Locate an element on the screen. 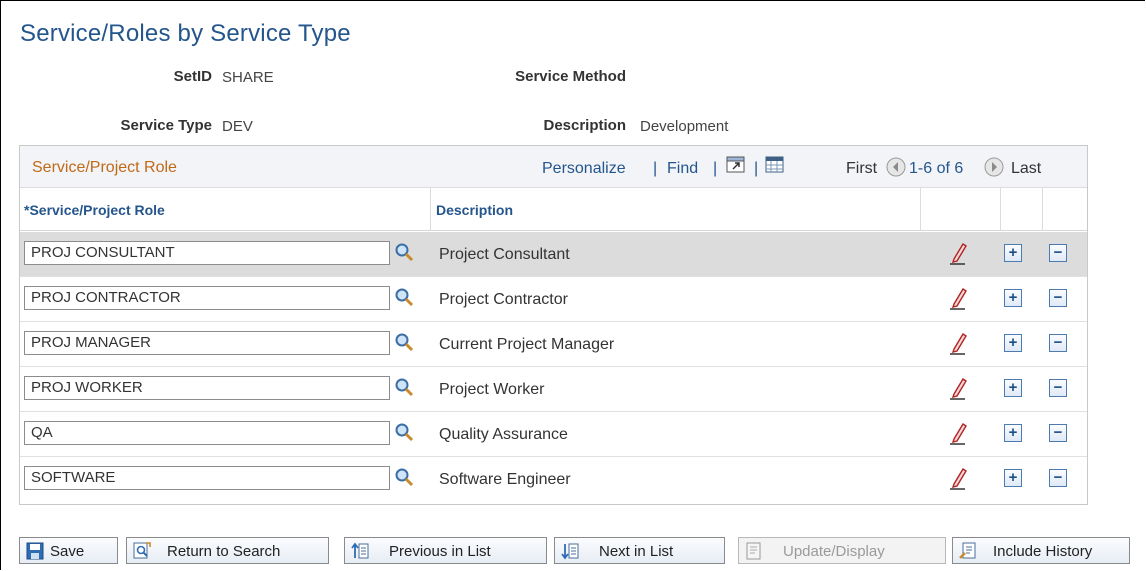 The width and height of the screenshot is (1146, 571). update-display-button: Update/Display is located at coordinates (842, 550).